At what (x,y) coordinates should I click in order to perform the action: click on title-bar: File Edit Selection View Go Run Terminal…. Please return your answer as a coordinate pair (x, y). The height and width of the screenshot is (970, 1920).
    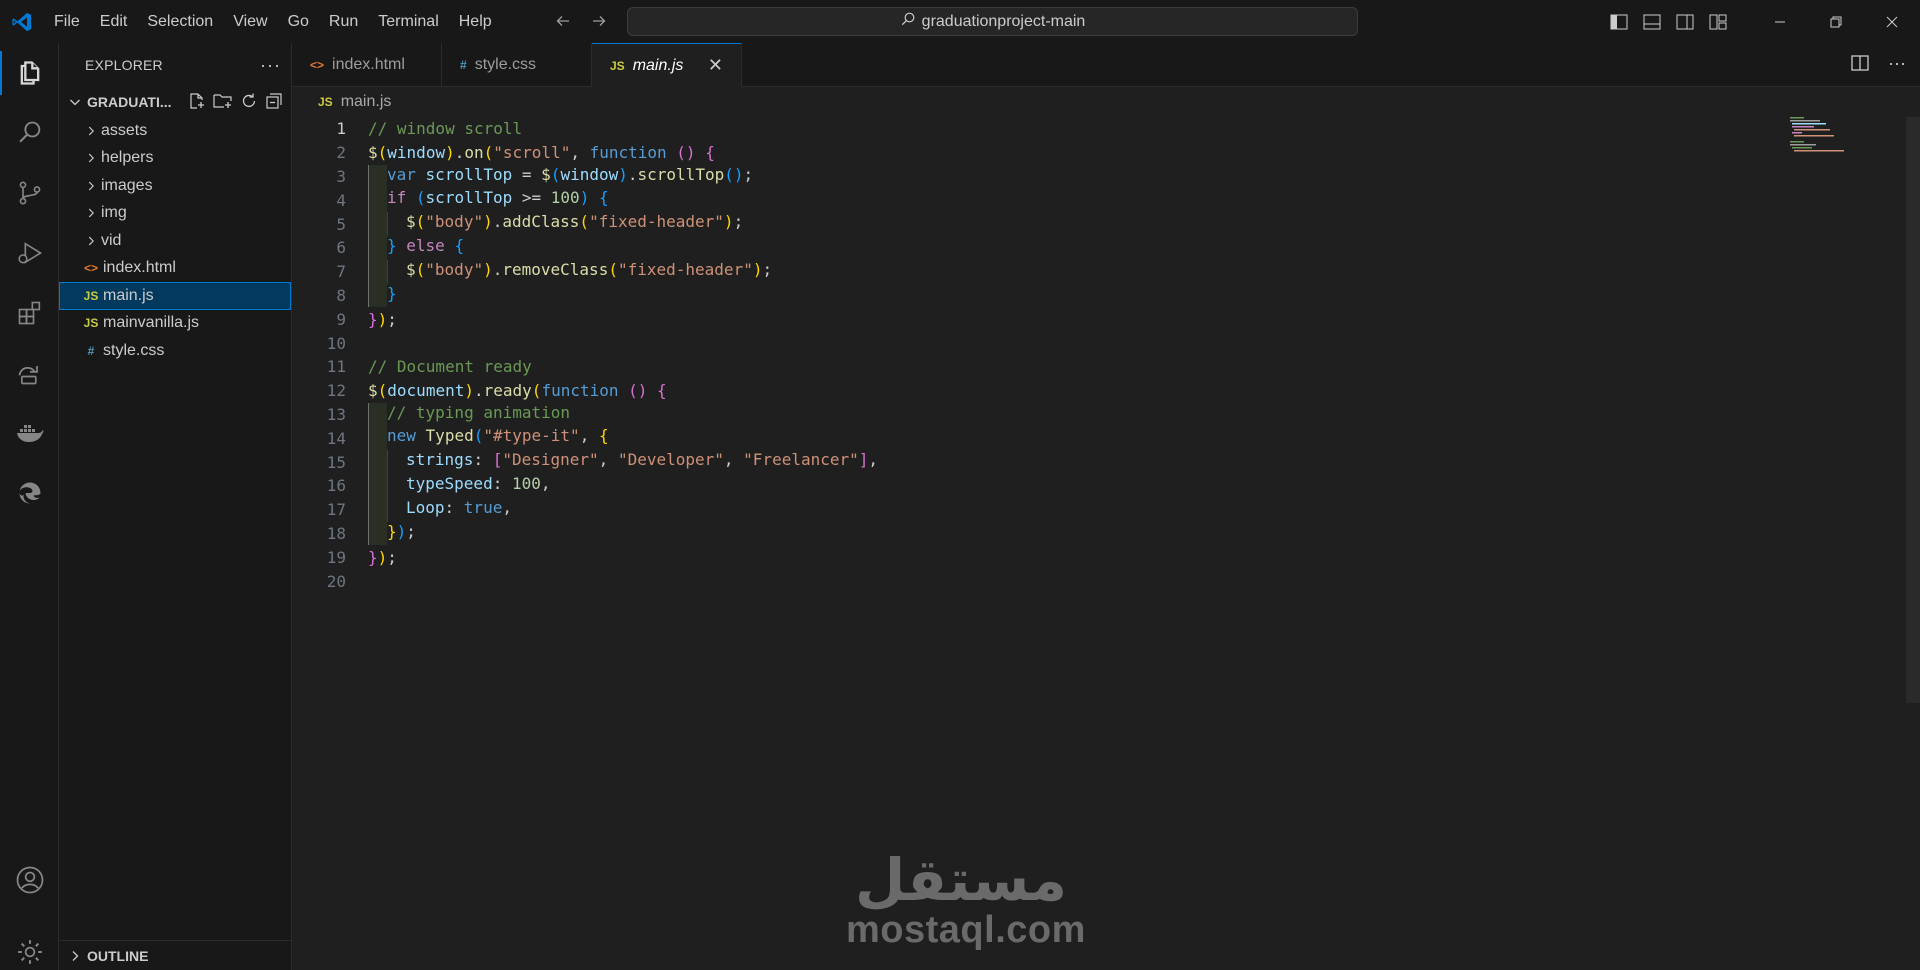
    Looking at the image, I should click on (960, 21).